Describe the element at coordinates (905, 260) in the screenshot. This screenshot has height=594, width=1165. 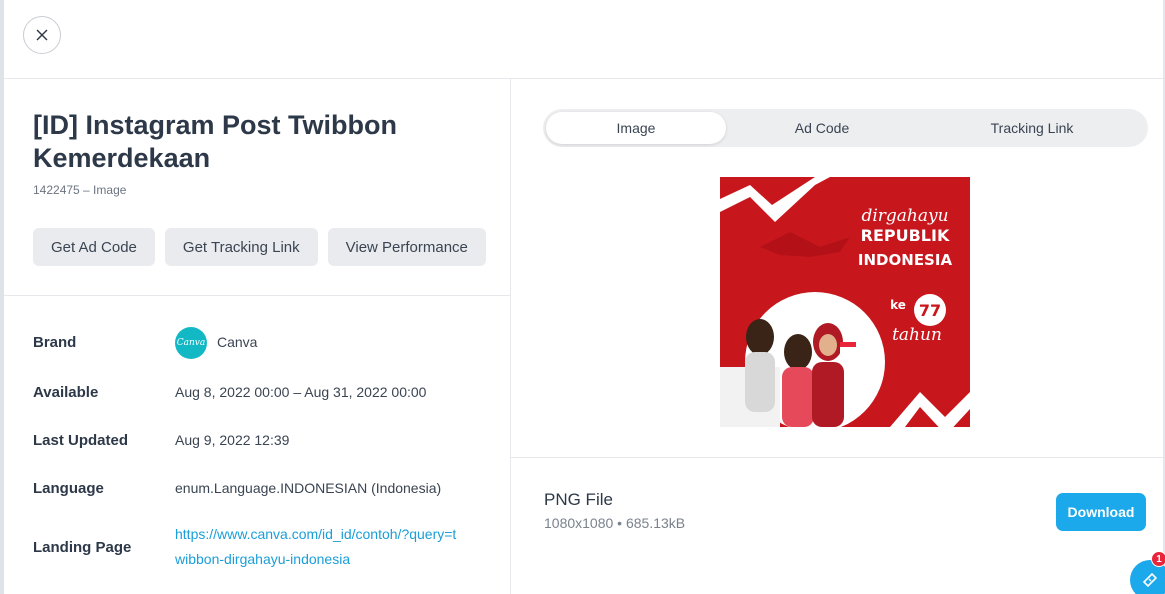
I see `preview-indonesia: INDONESIA` at that location.